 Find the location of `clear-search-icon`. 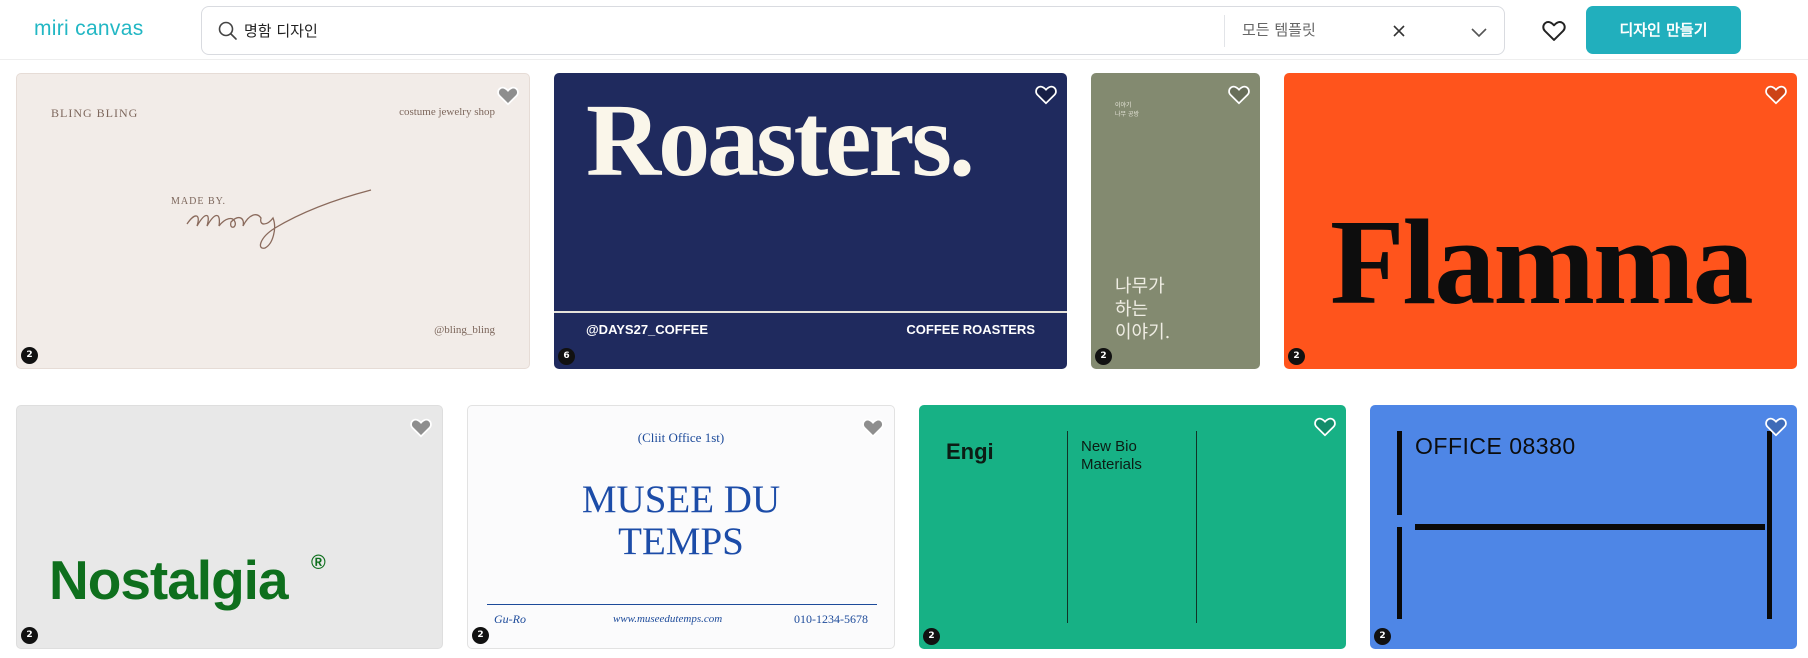

clear-search-icon is located at coordinates (1399, 31).